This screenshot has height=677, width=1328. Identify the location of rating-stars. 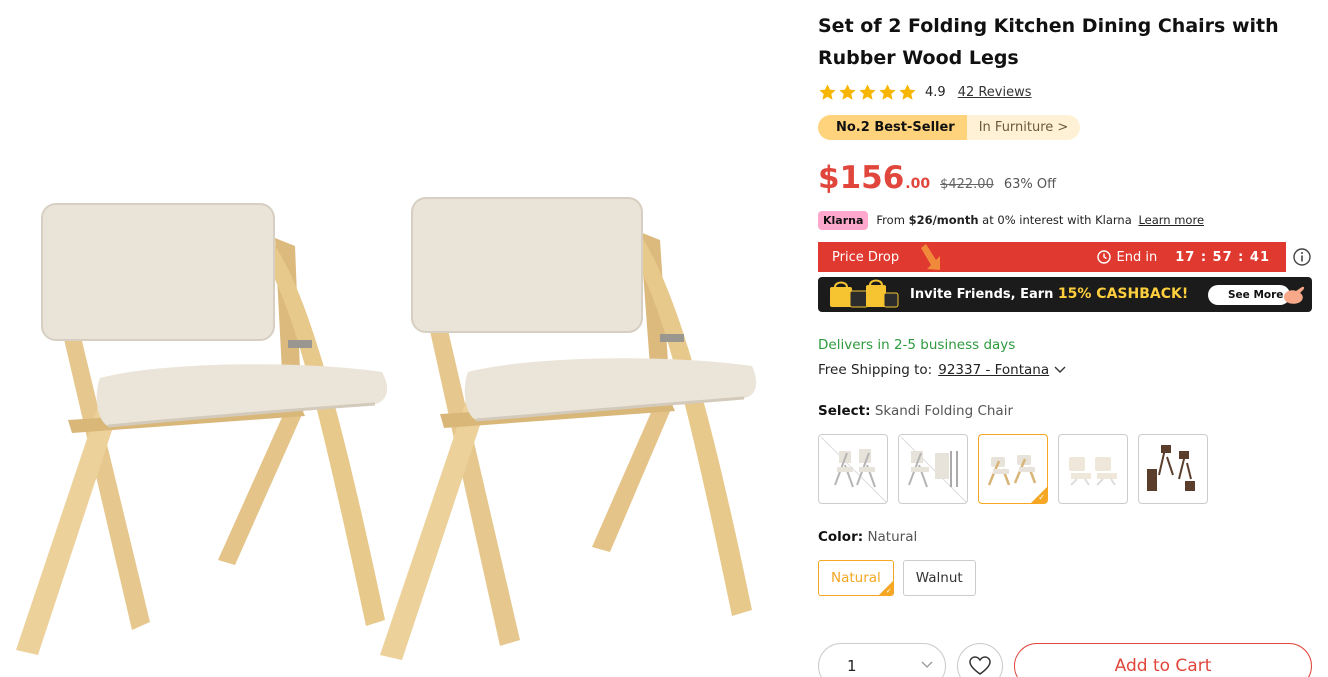
(867, 92).